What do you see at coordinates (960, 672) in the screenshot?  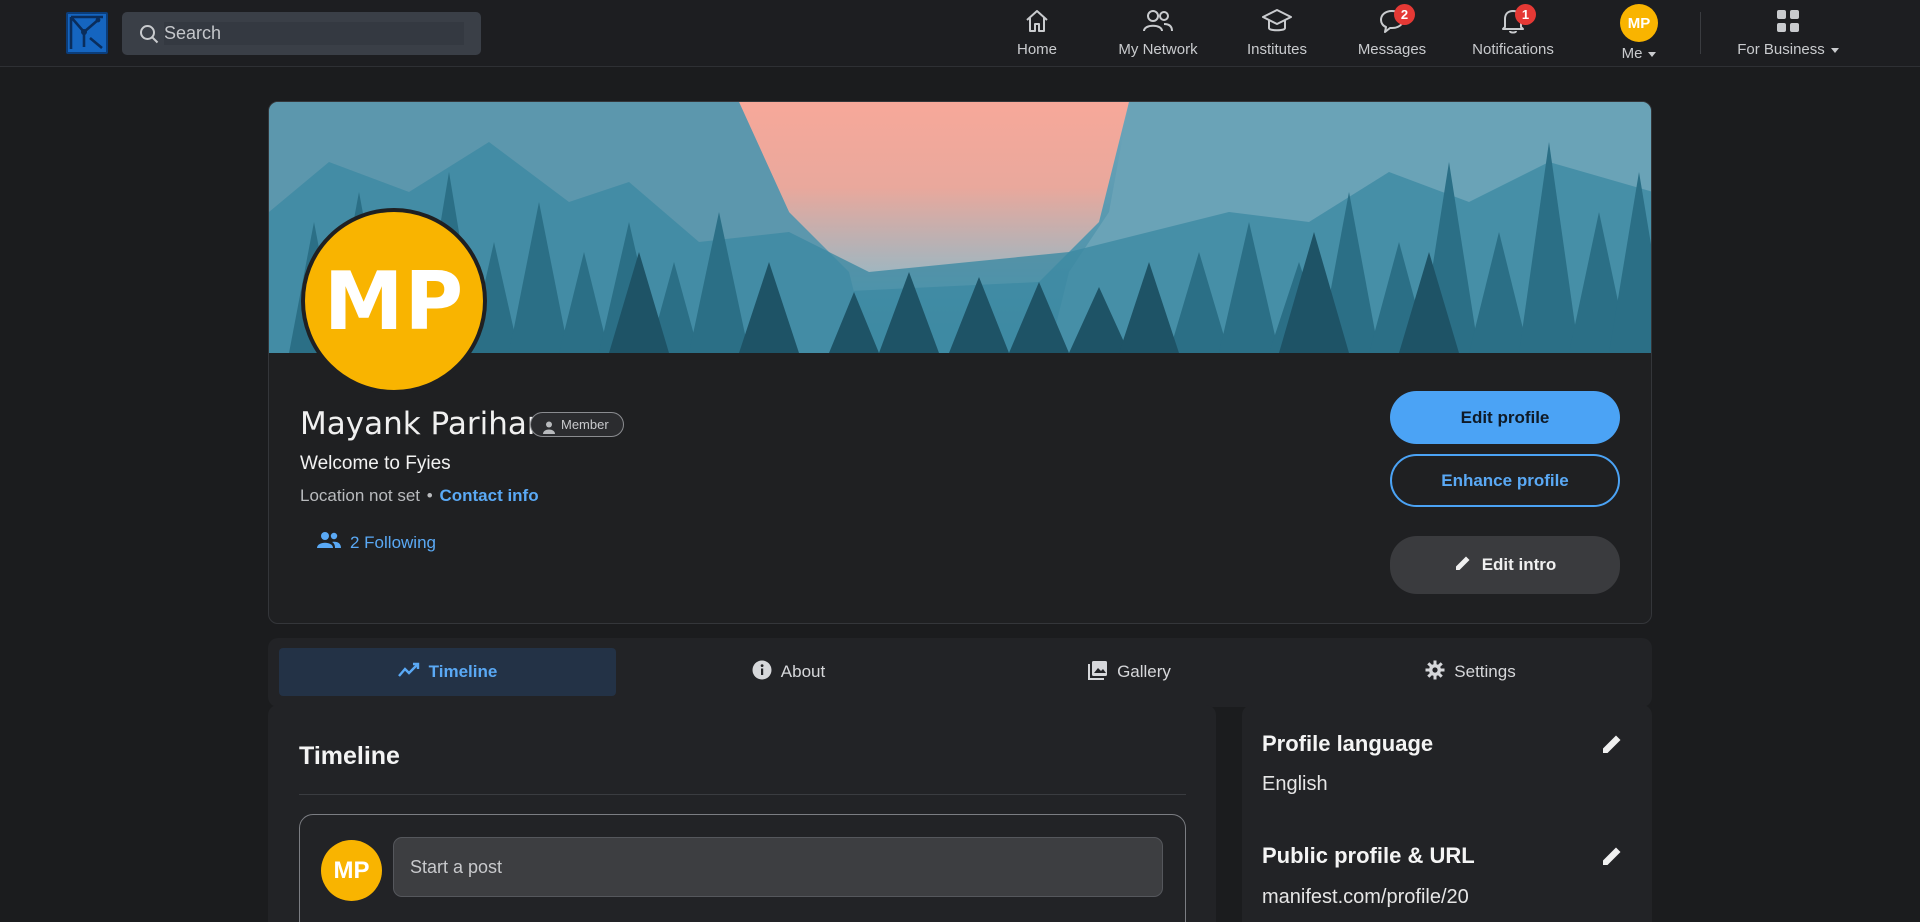 I see `profile-tabs: Timeline About Gallery Settings` at bounding box center [960, 672].